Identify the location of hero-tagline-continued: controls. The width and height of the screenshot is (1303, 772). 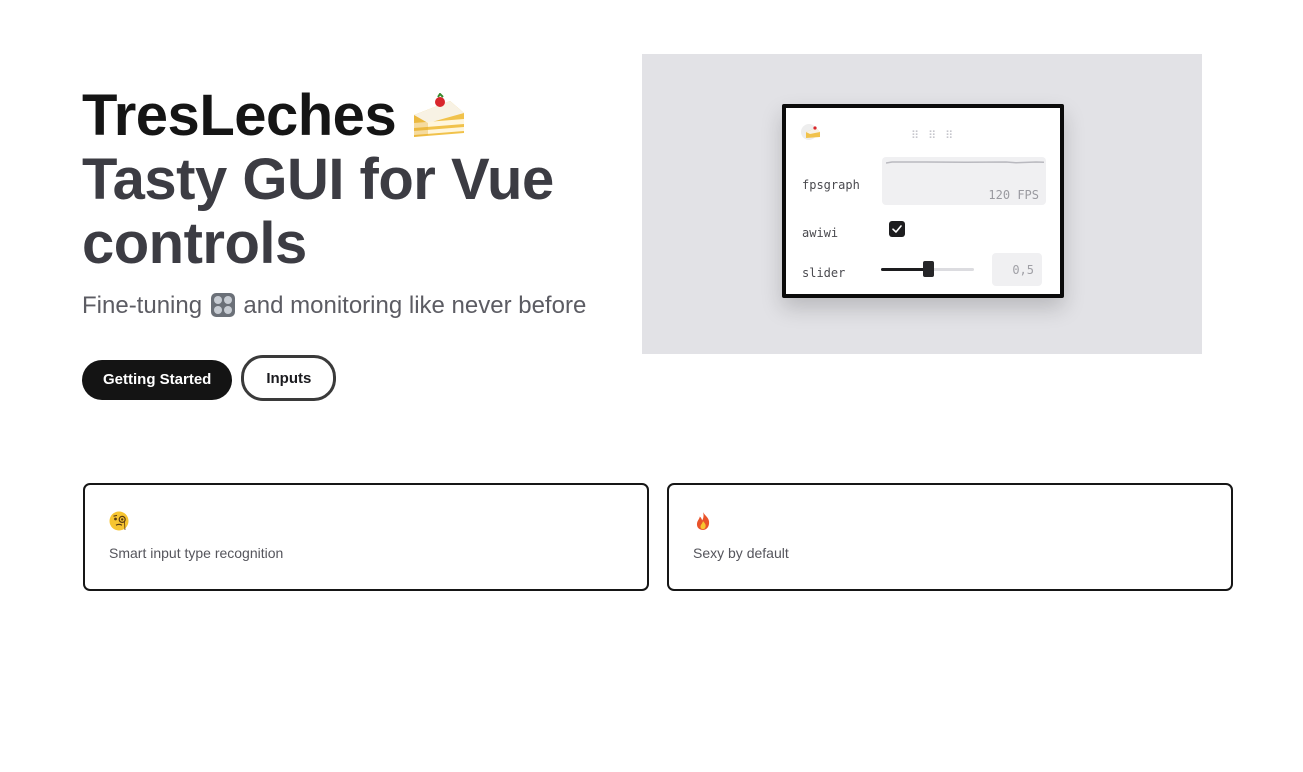
(194, 243).